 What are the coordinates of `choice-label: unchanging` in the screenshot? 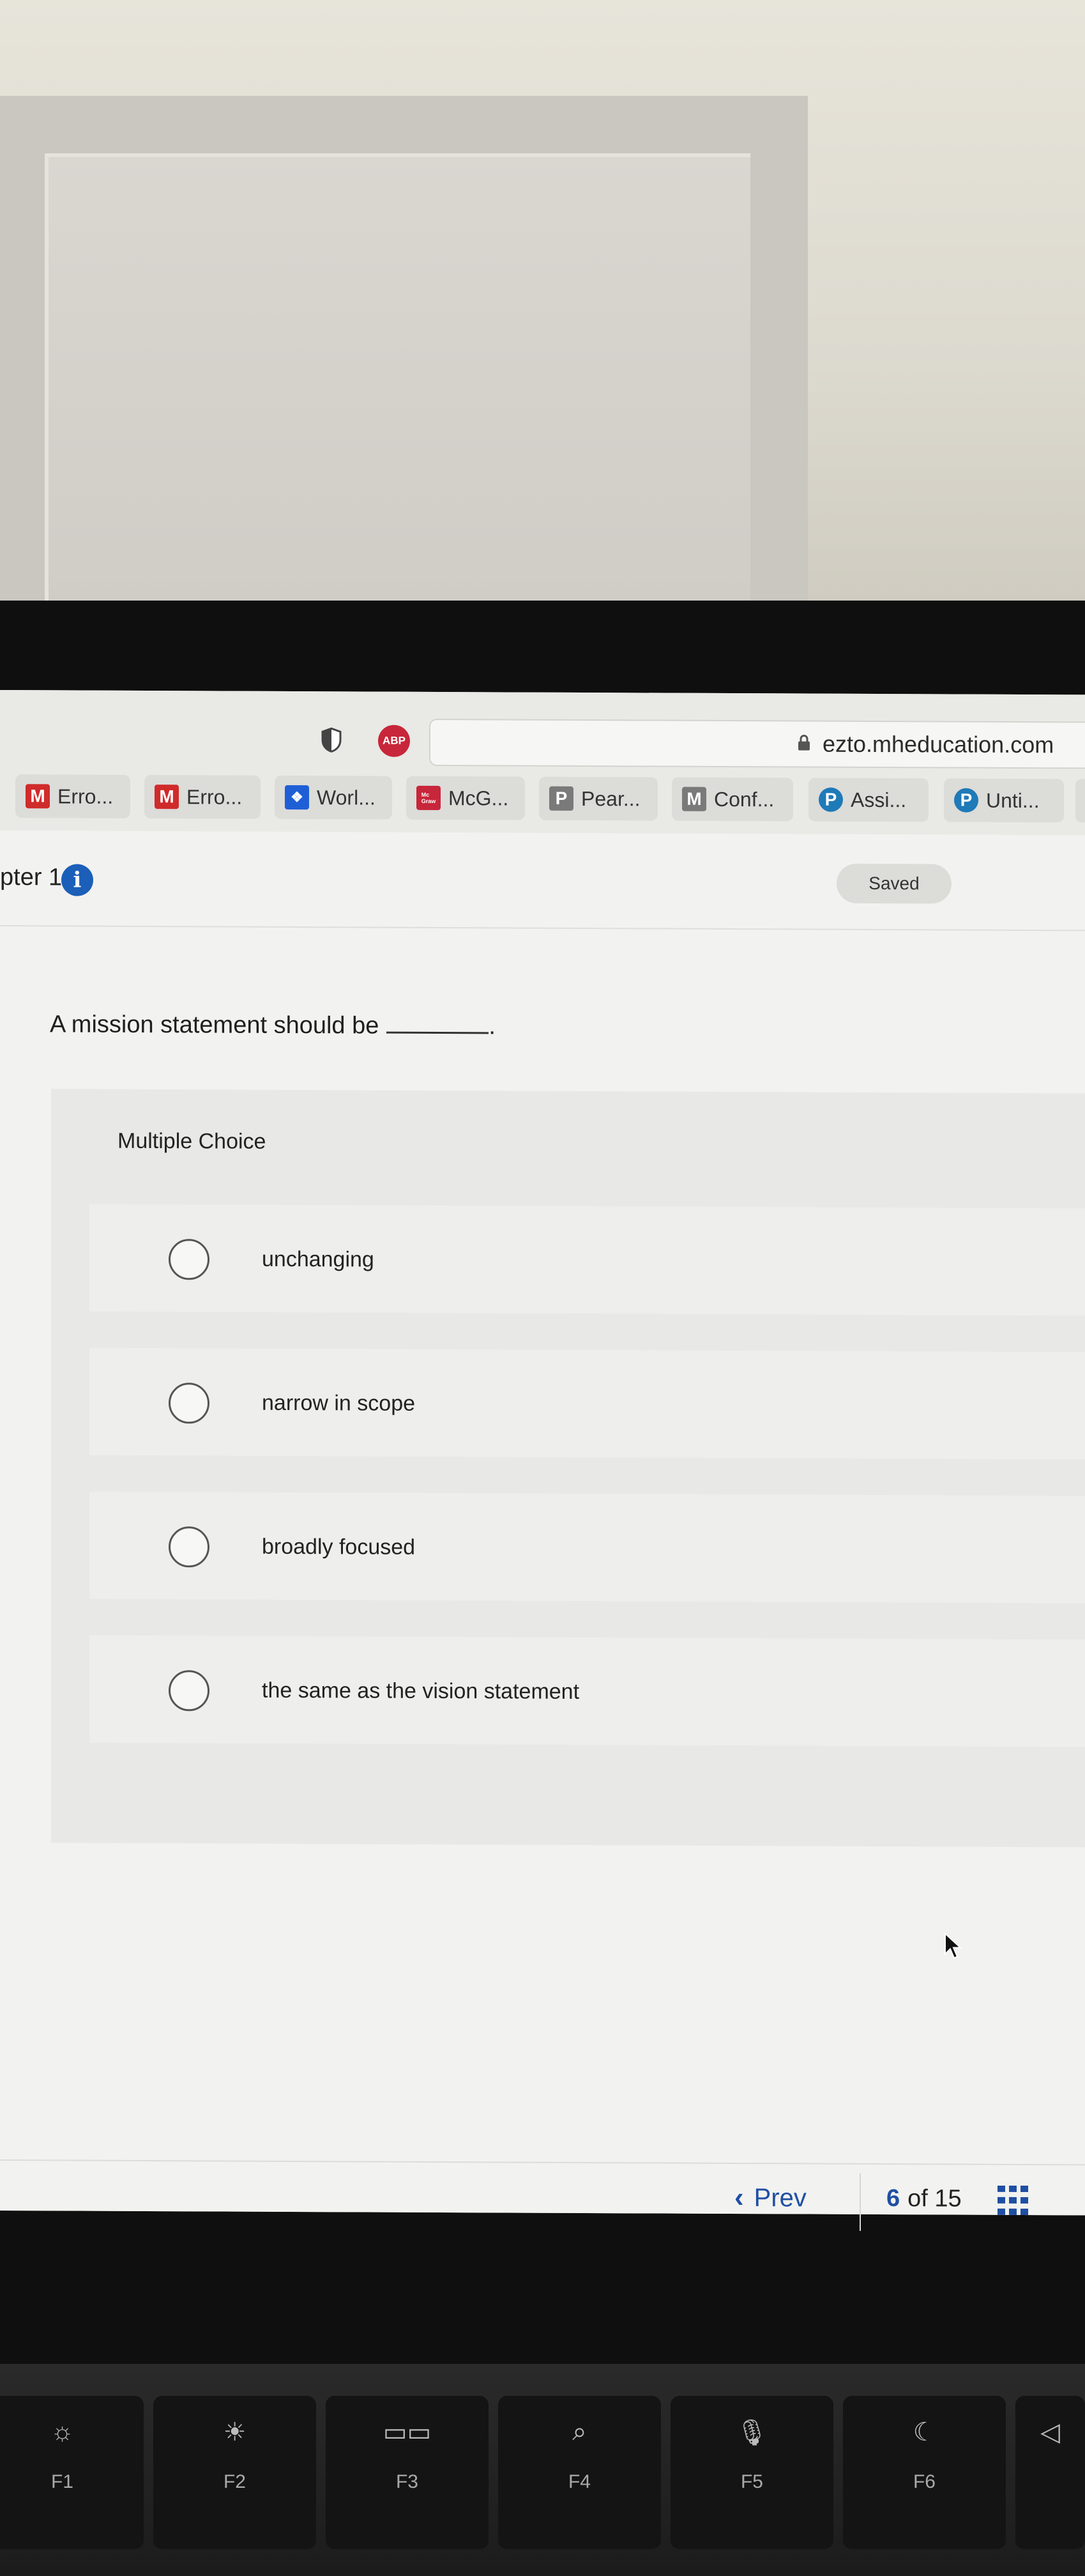 It's located at (318, 1259).